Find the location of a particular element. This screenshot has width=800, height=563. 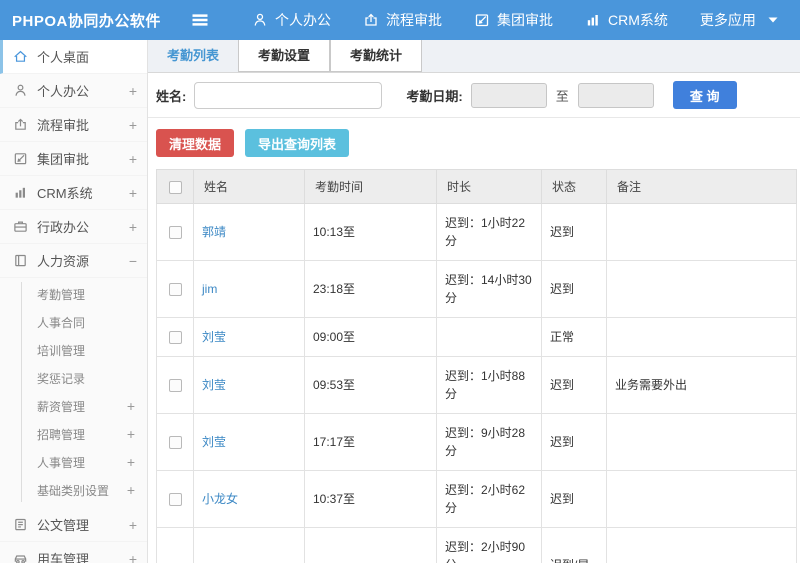

status-cell: 迟到 is located at coordinates (574, 289).